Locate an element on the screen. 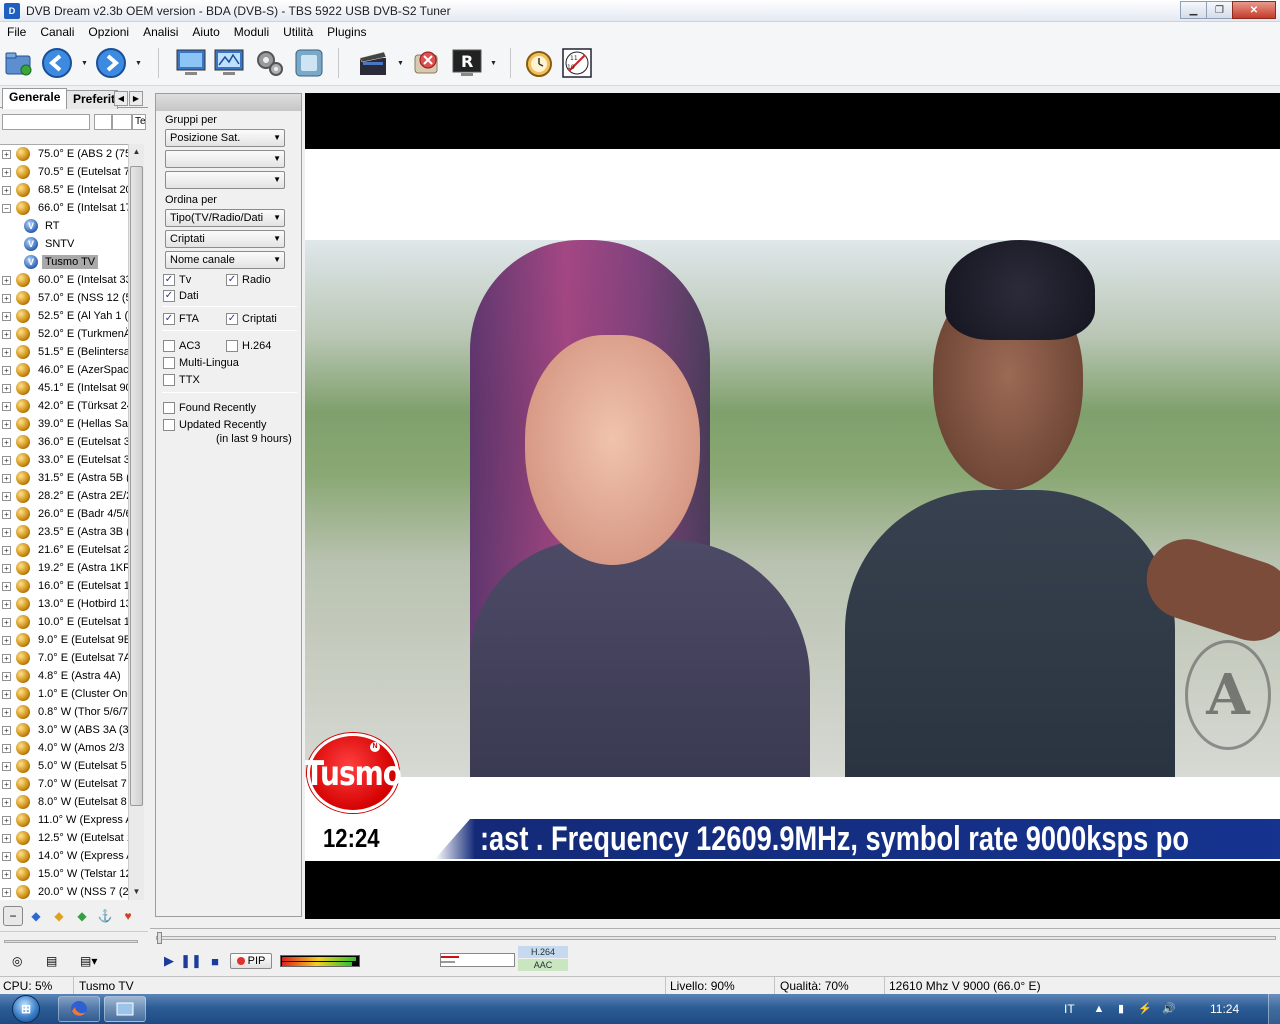  ac3-checkbox: AC3 is located at coordinates (181, 346).